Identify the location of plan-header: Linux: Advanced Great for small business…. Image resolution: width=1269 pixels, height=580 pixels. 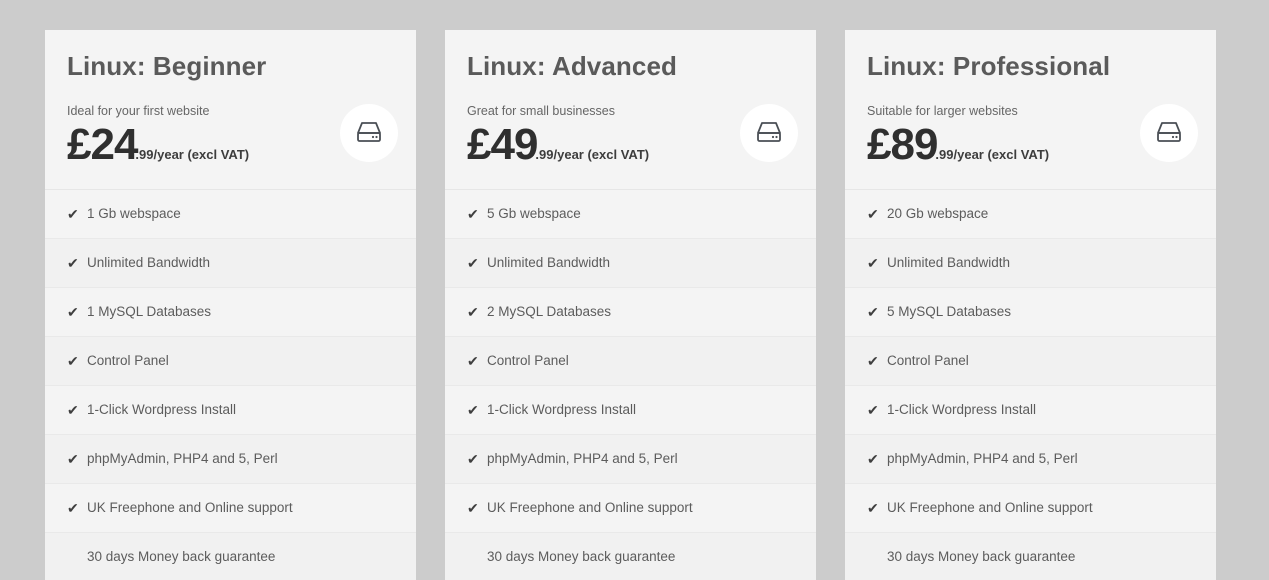
(630, 110).